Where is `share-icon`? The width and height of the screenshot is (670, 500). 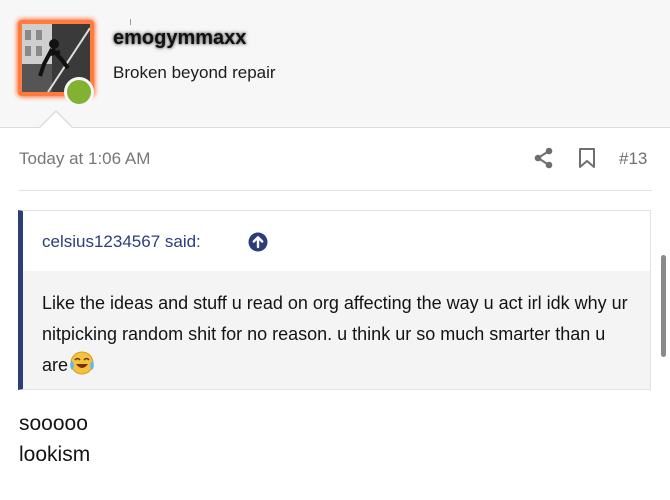 share-icon is located at coordinates (544, 158).